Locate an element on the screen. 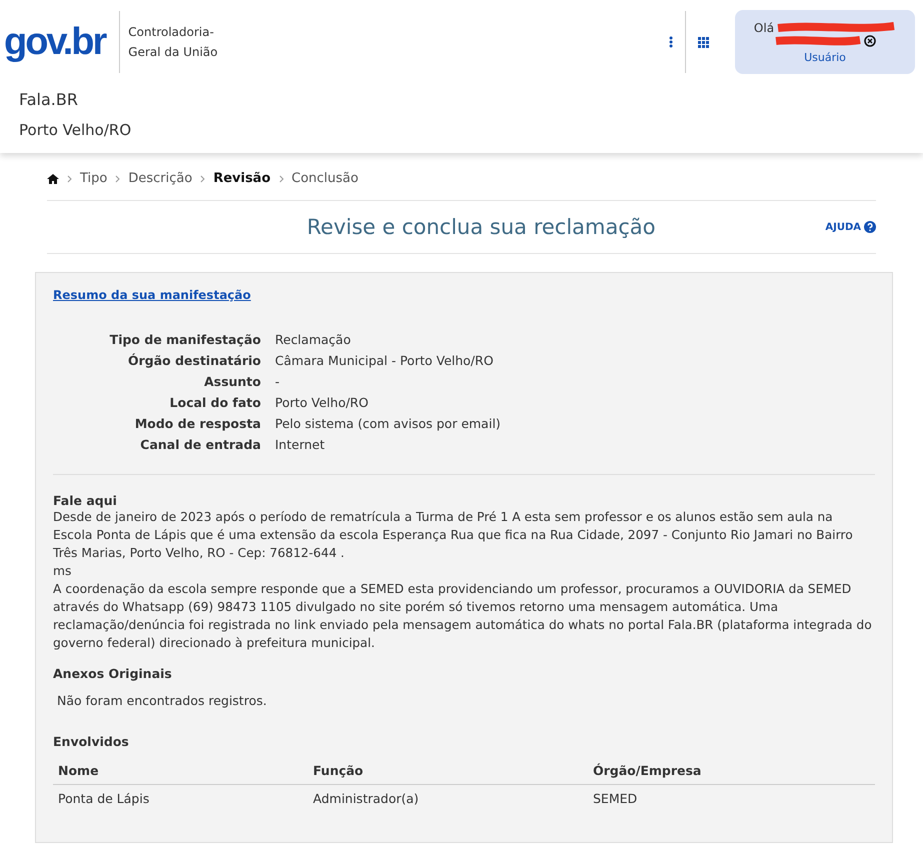 The image size is (923, 862). field-label: Modo de resposta is located at coordinates (197, 423).